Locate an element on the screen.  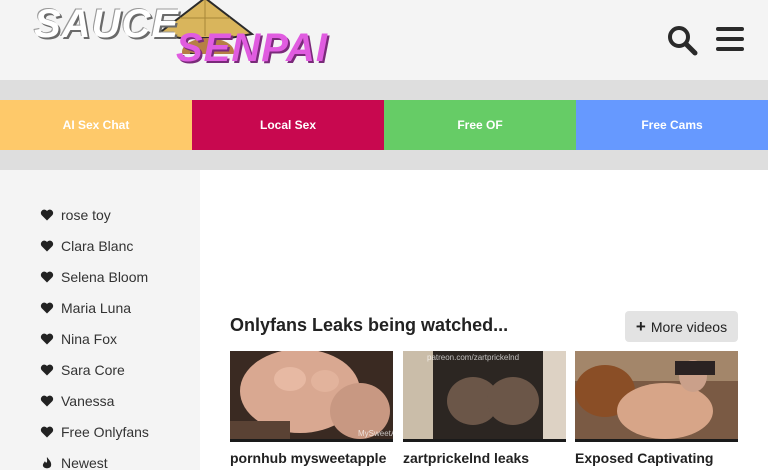
plus-icon: + is located at coordinates (640, 326).